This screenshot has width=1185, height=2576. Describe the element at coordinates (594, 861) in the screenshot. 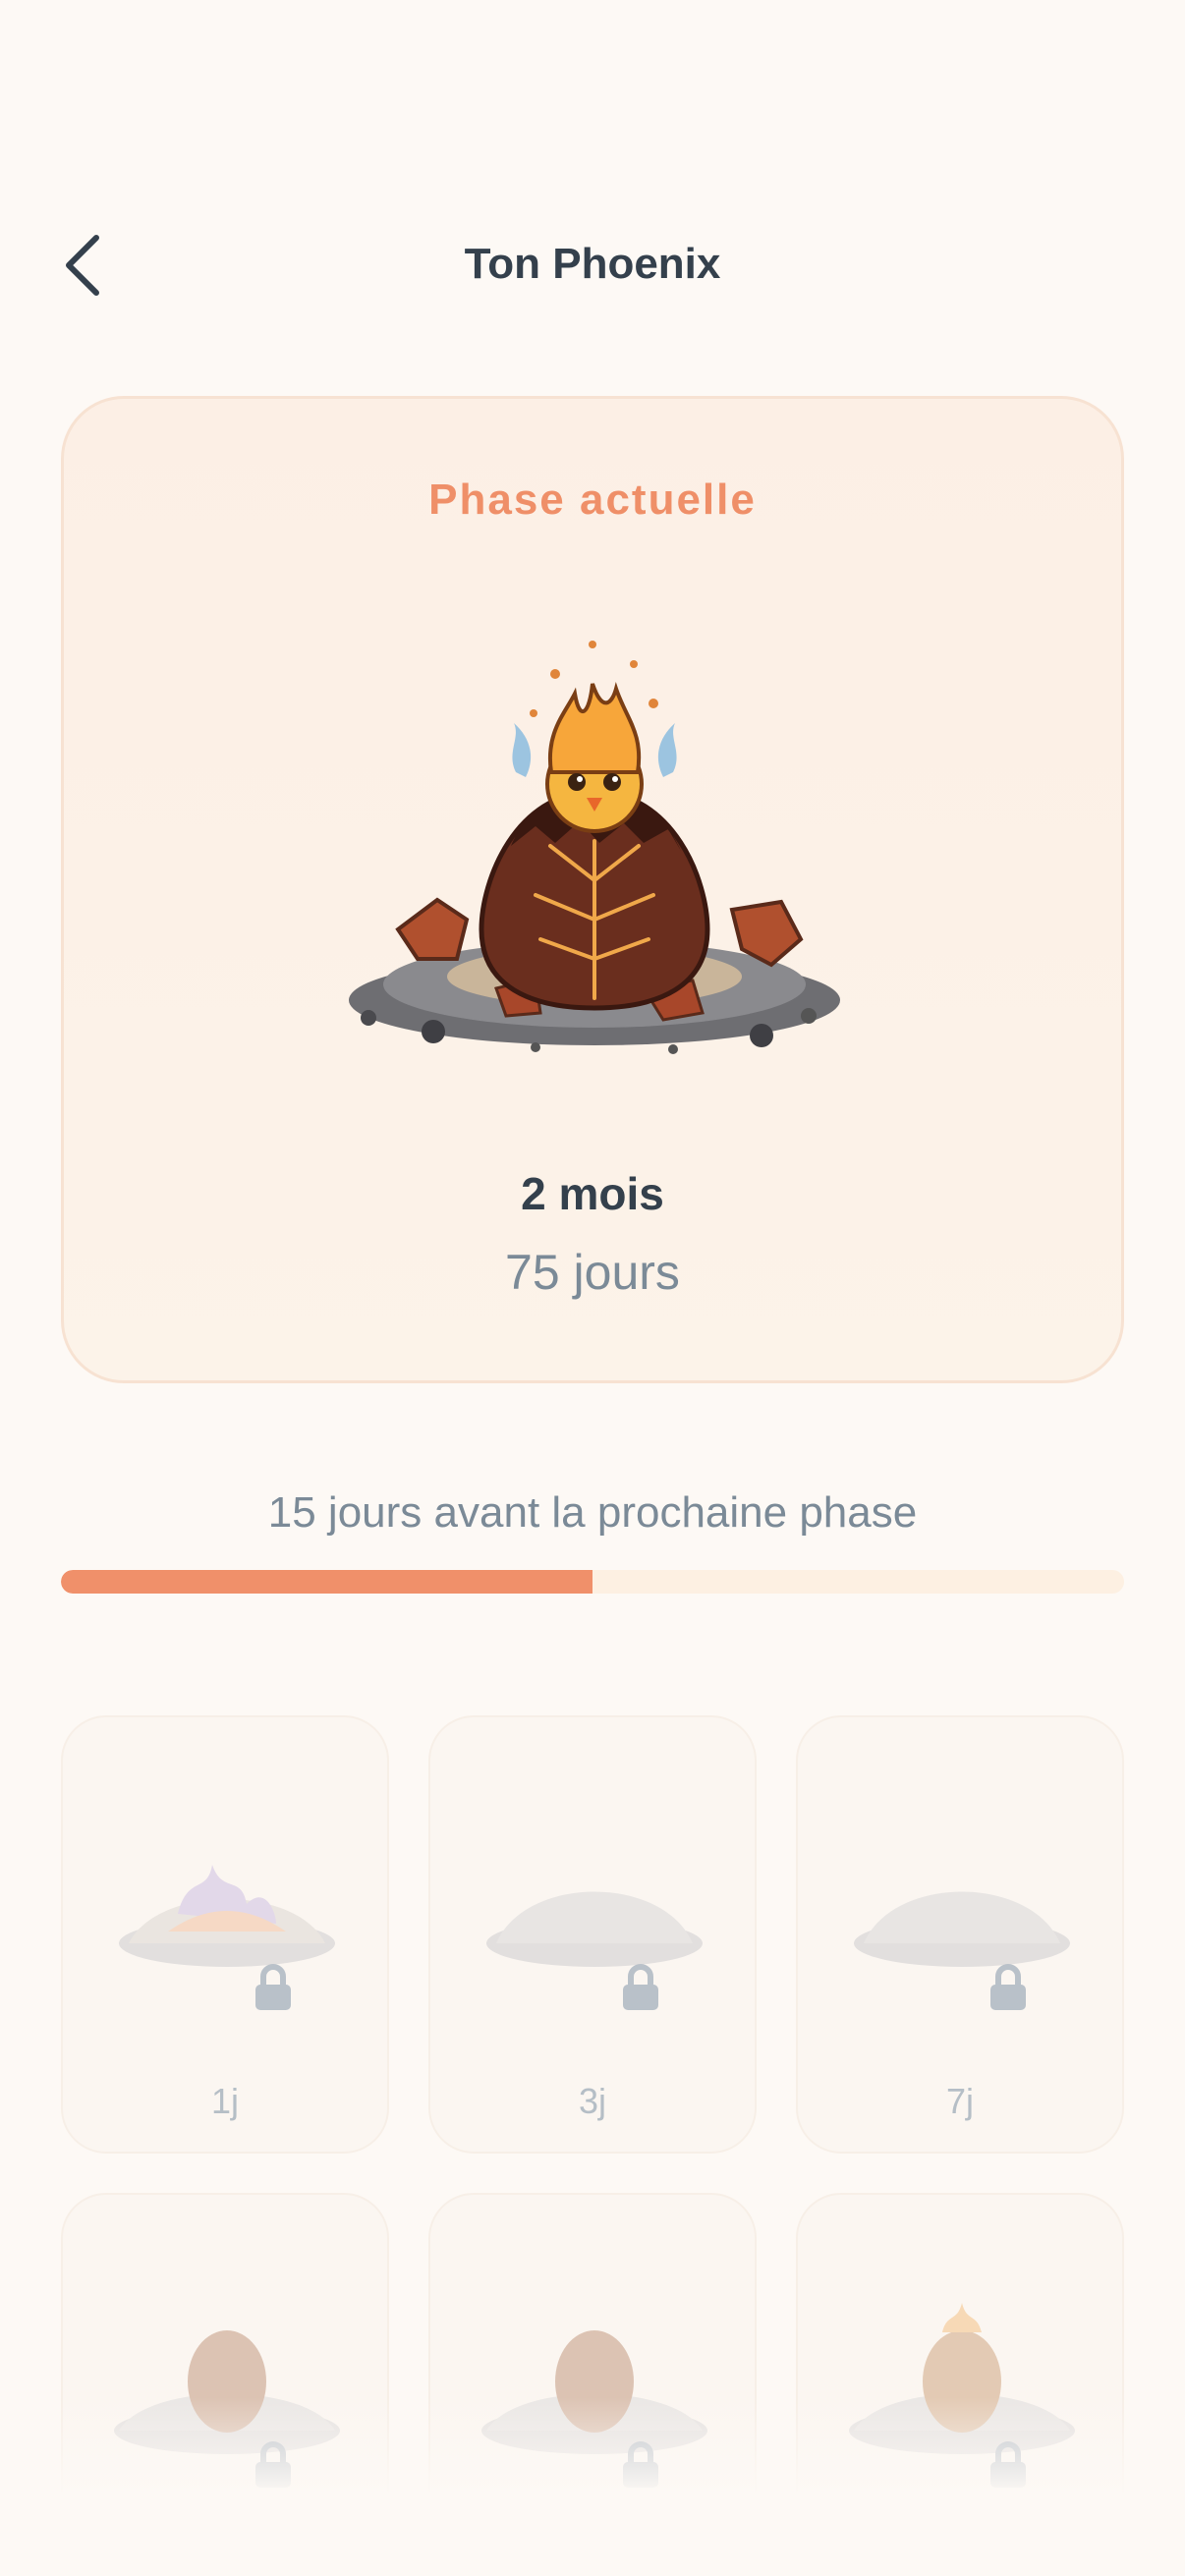

I see `phoenix-hatching-egg-illustration` at that location.